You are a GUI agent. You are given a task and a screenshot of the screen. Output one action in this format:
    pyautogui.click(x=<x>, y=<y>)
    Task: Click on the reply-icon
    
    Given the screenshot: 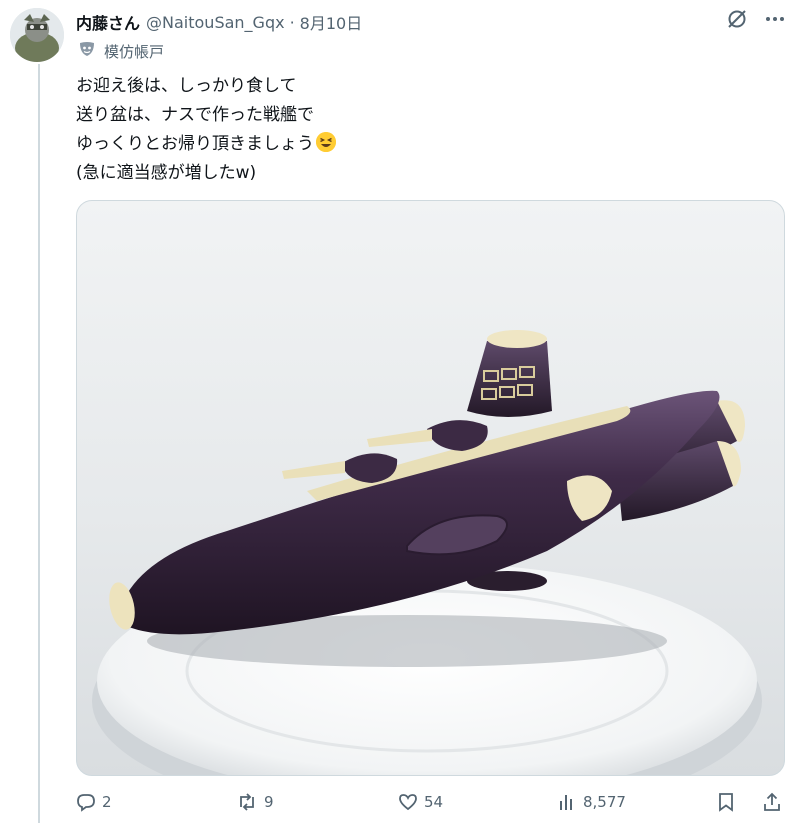 What is the action you would take?
    pyautogui.click(x=86, y=803)
    